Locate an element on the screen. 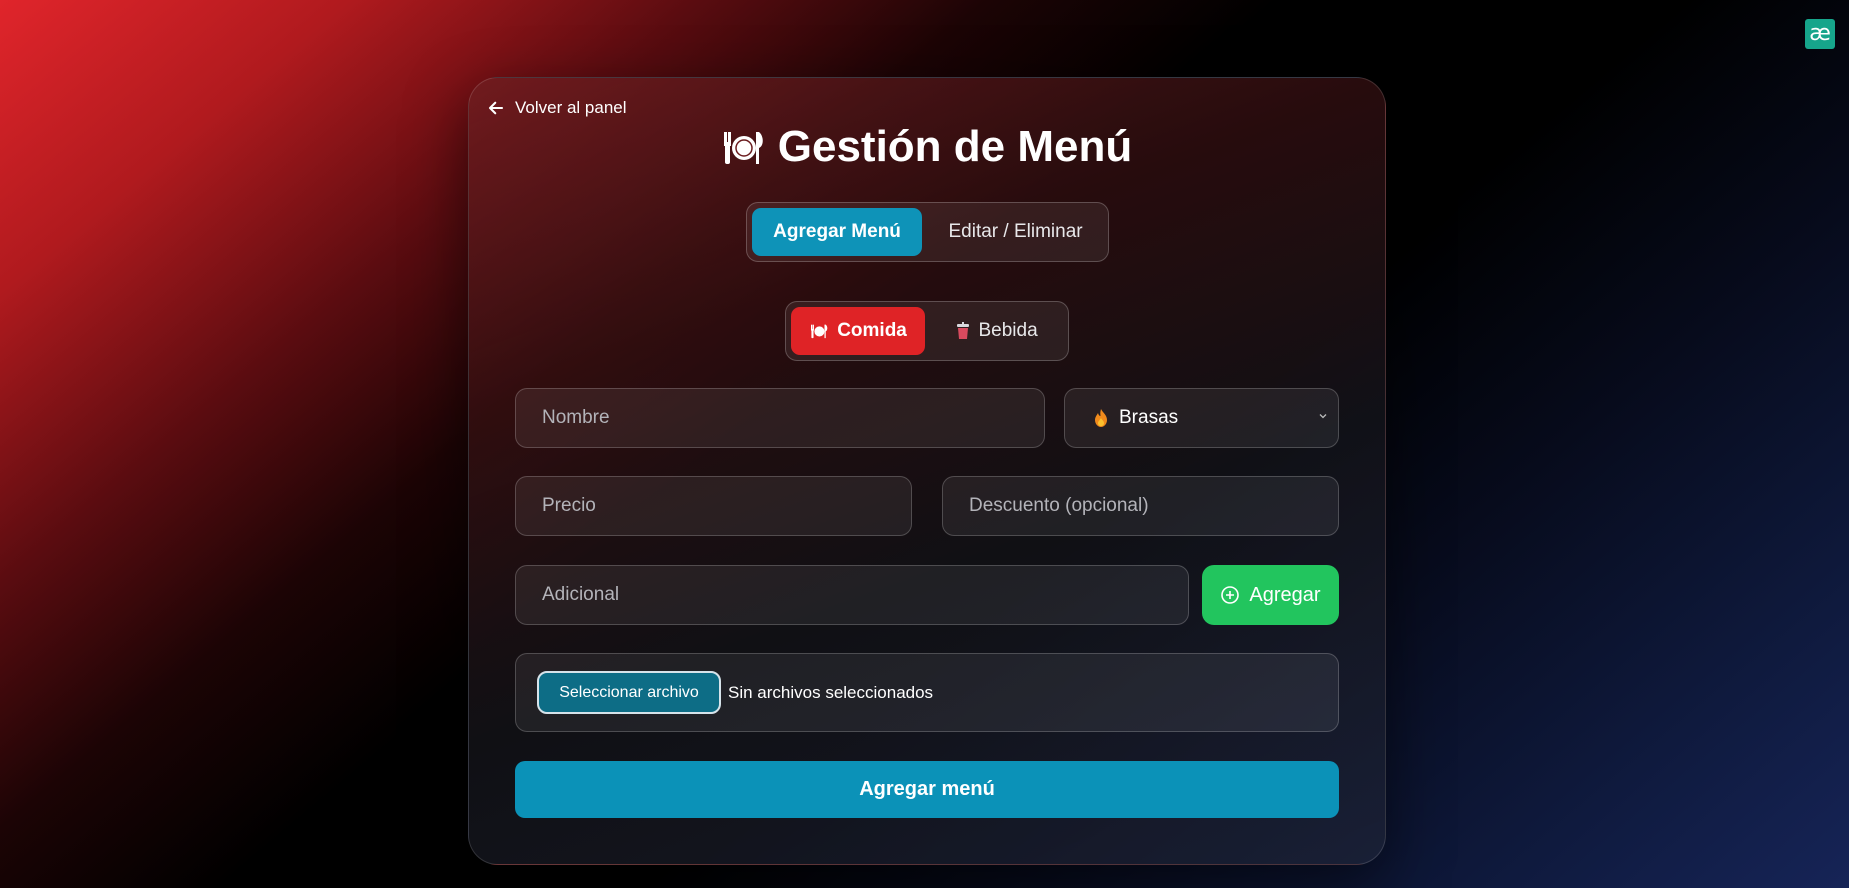 This screenshot has width=1849, height=888. corner-logo: æ is located at coordinates (1820, 34).